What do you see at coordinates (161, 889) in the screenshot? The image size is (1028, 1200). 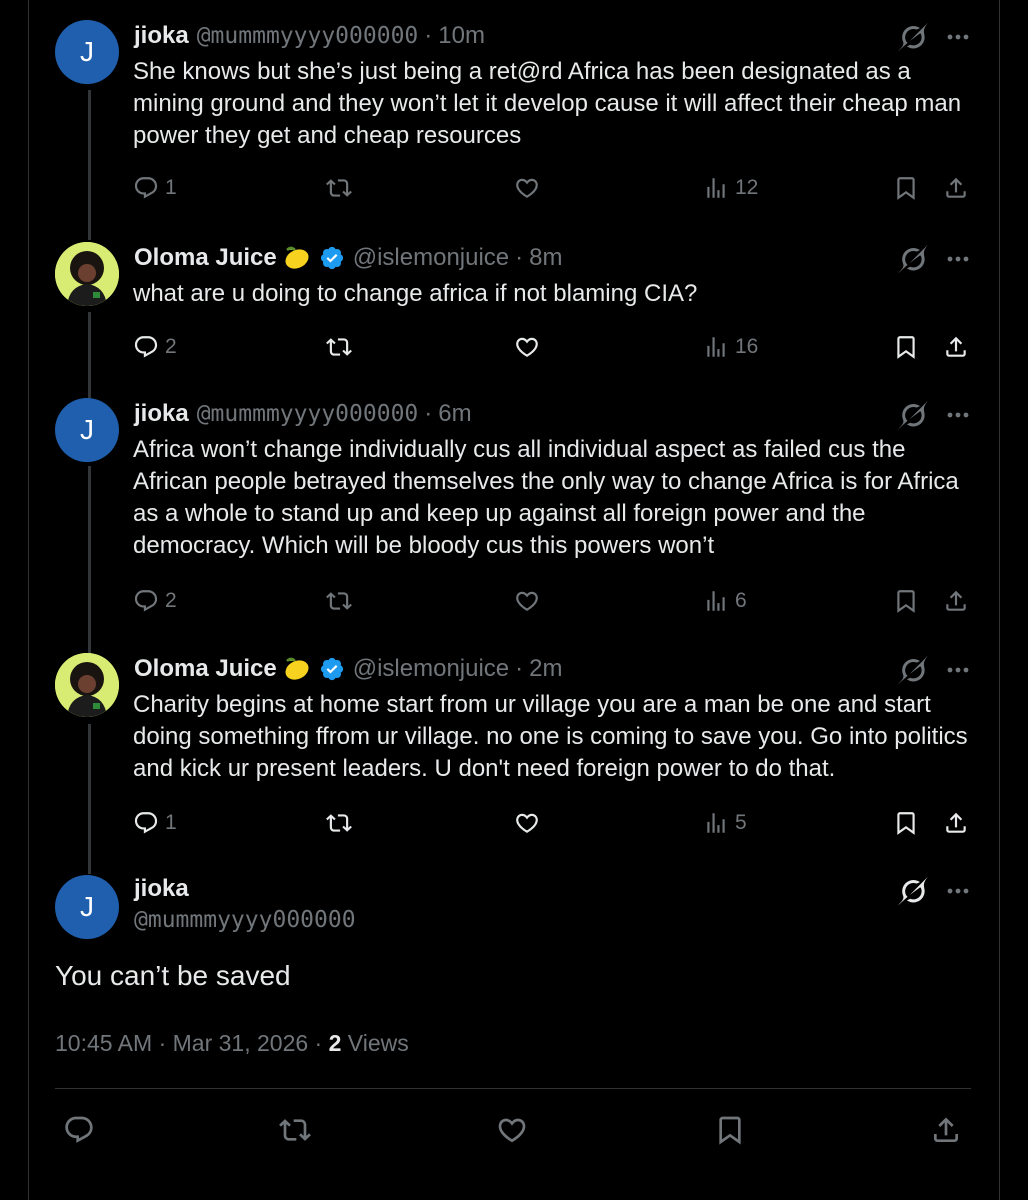 I see `main-display-name: jioka` at bounding box center [161, 889].